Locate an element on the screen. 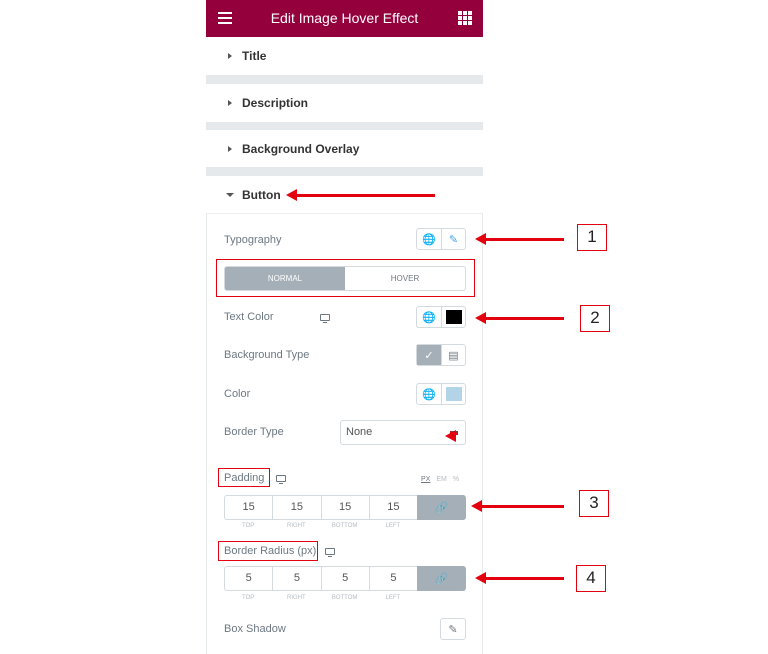  unit-em: EM is located at coordinates (441, 479).